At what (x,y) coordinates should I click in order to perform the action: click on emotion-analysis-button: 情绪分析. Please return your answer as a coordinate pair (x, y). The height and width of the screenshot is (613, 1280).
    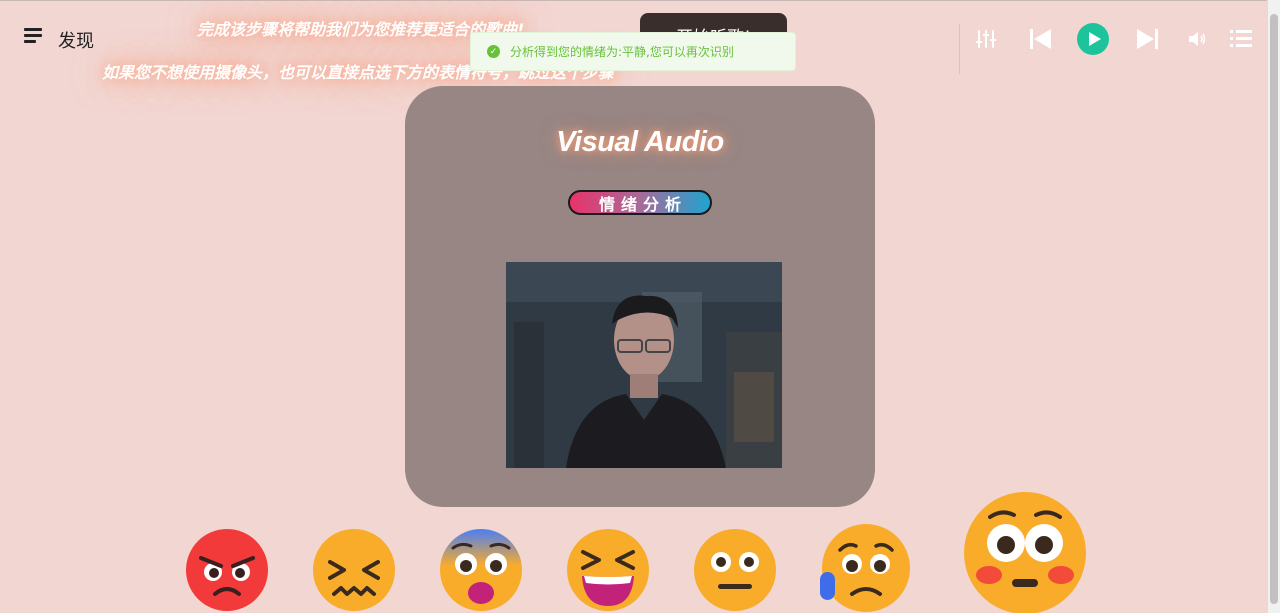
    Looking at the image, I should click on (640, 202).